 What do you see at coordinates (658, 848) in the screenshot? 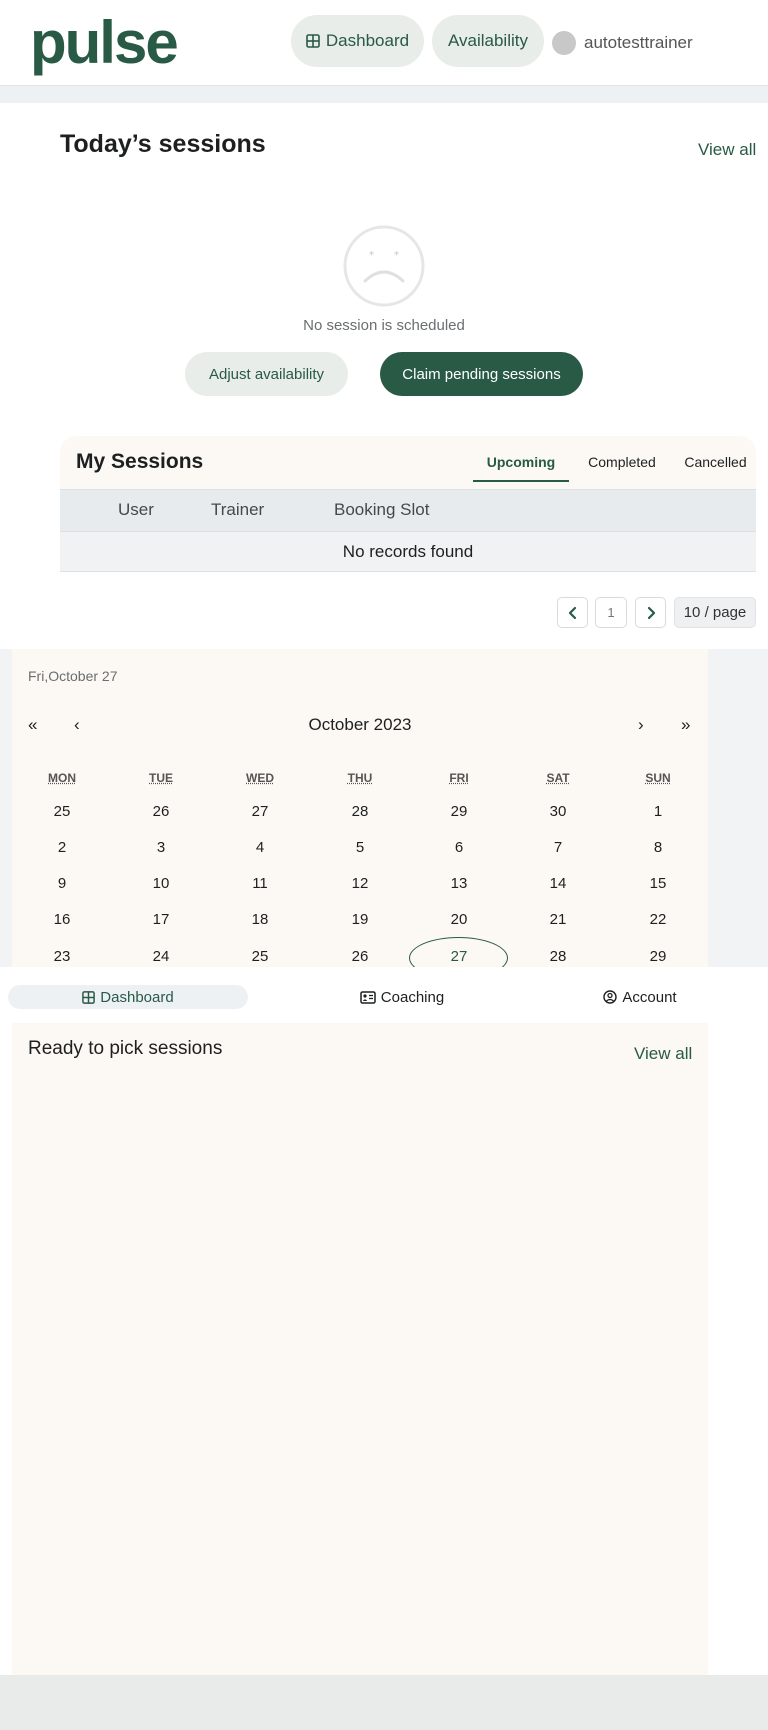
I see `calendar-day: 8` at bounding box center [658, 848].